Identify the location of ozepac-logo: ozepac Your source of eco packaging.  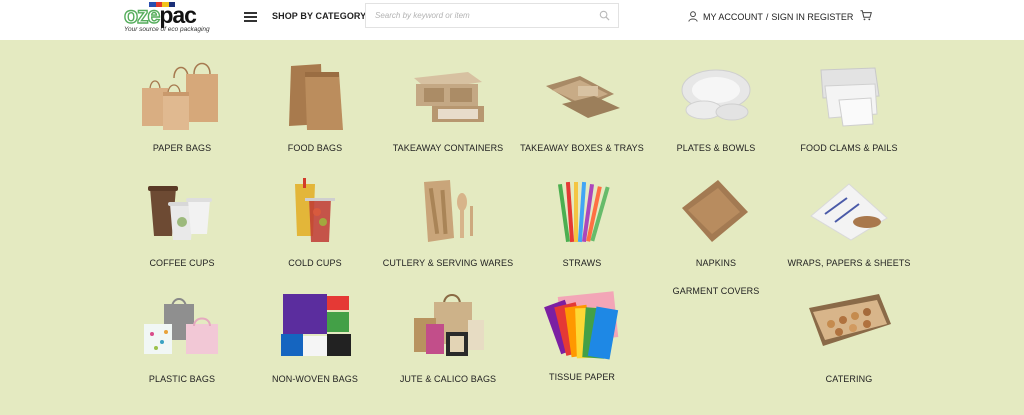
(166, 19).